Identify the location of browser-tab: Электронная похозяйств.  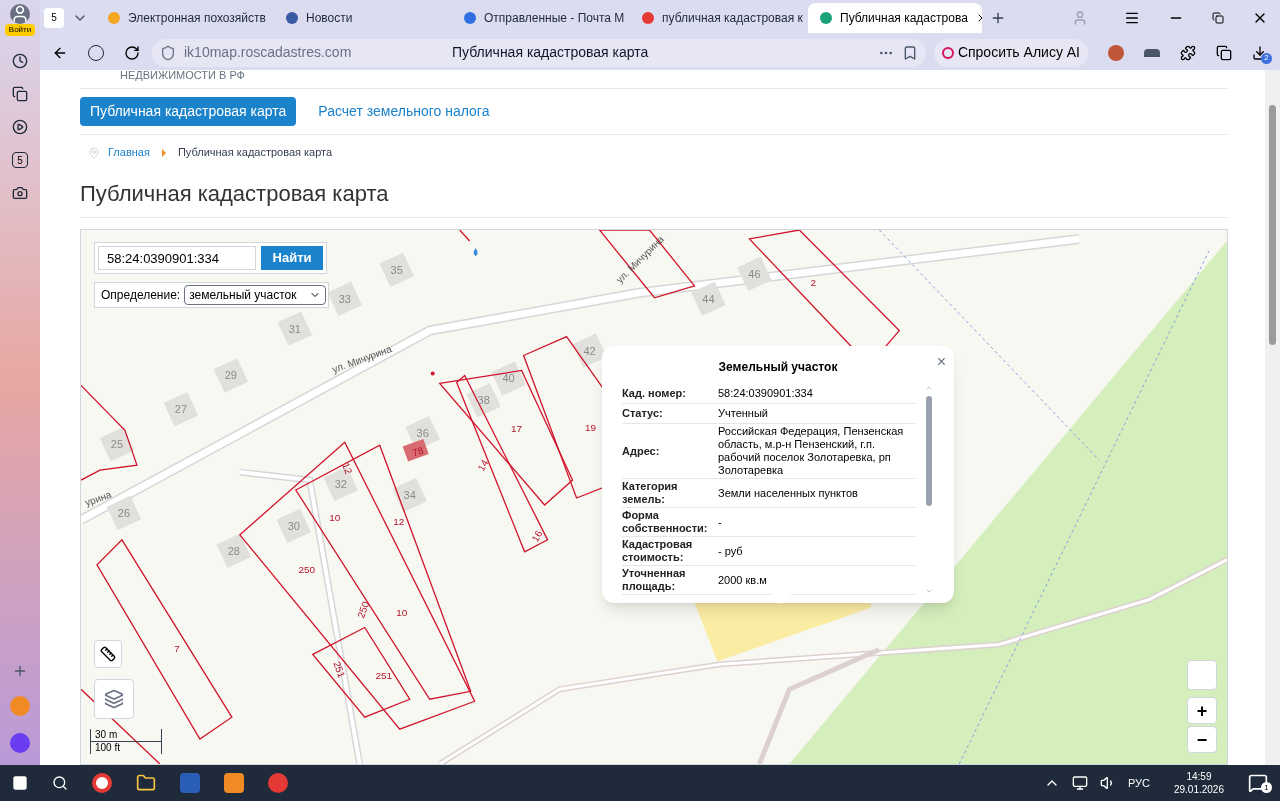
(183, 17).